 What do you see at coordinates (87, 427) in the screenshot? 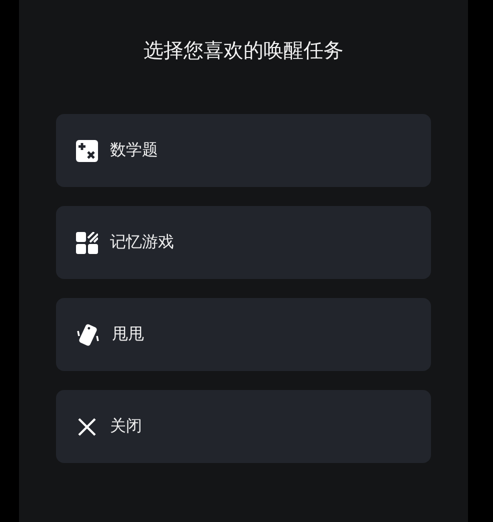
I see `close-icon` at bounding box center [87, 427].